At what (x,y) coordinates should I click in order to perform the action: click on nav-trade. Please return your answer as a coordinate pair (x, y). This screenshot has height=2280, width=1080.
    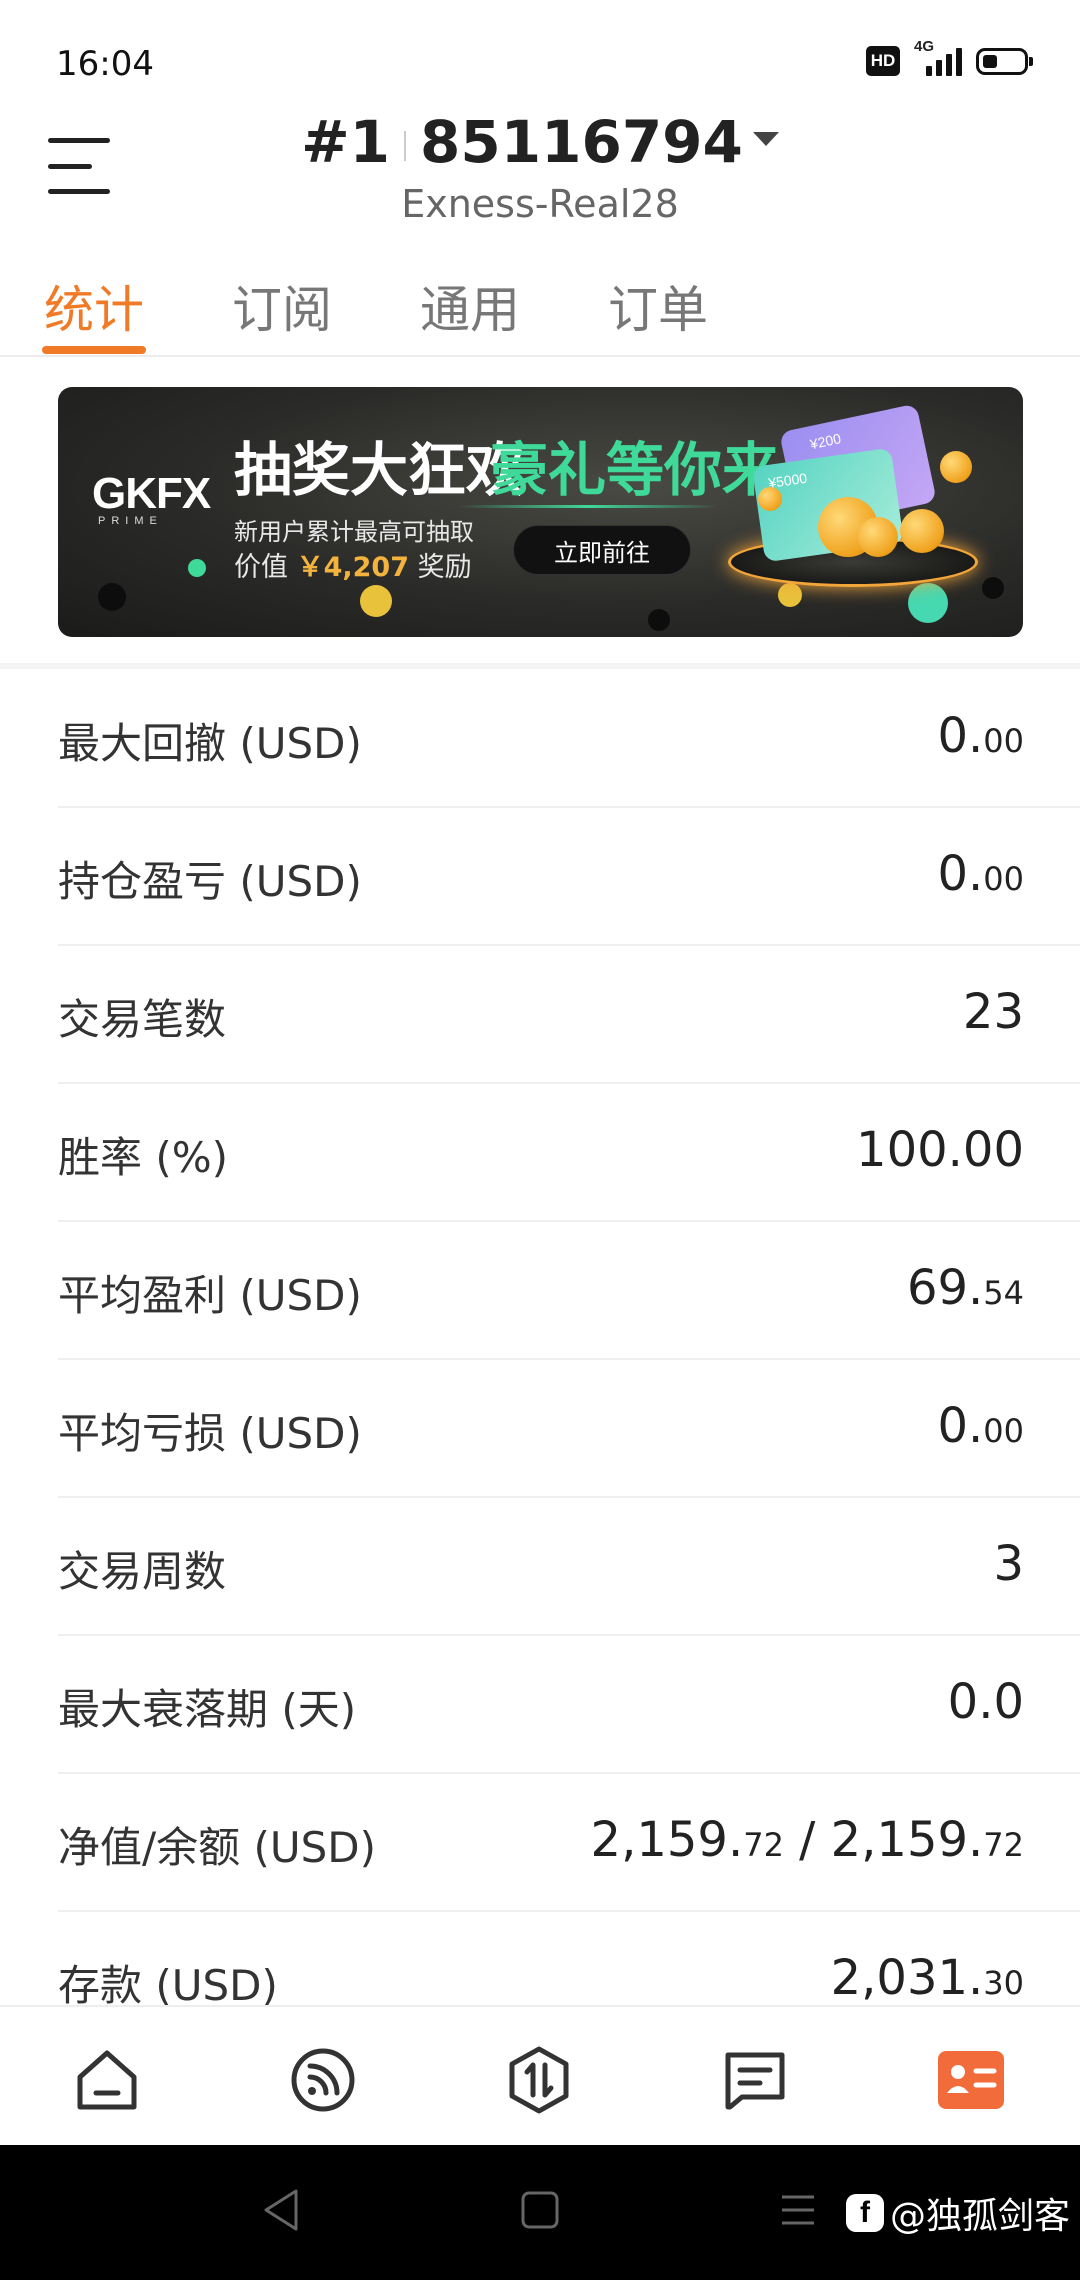
    Looking at the image, I should click on (539, 2080).